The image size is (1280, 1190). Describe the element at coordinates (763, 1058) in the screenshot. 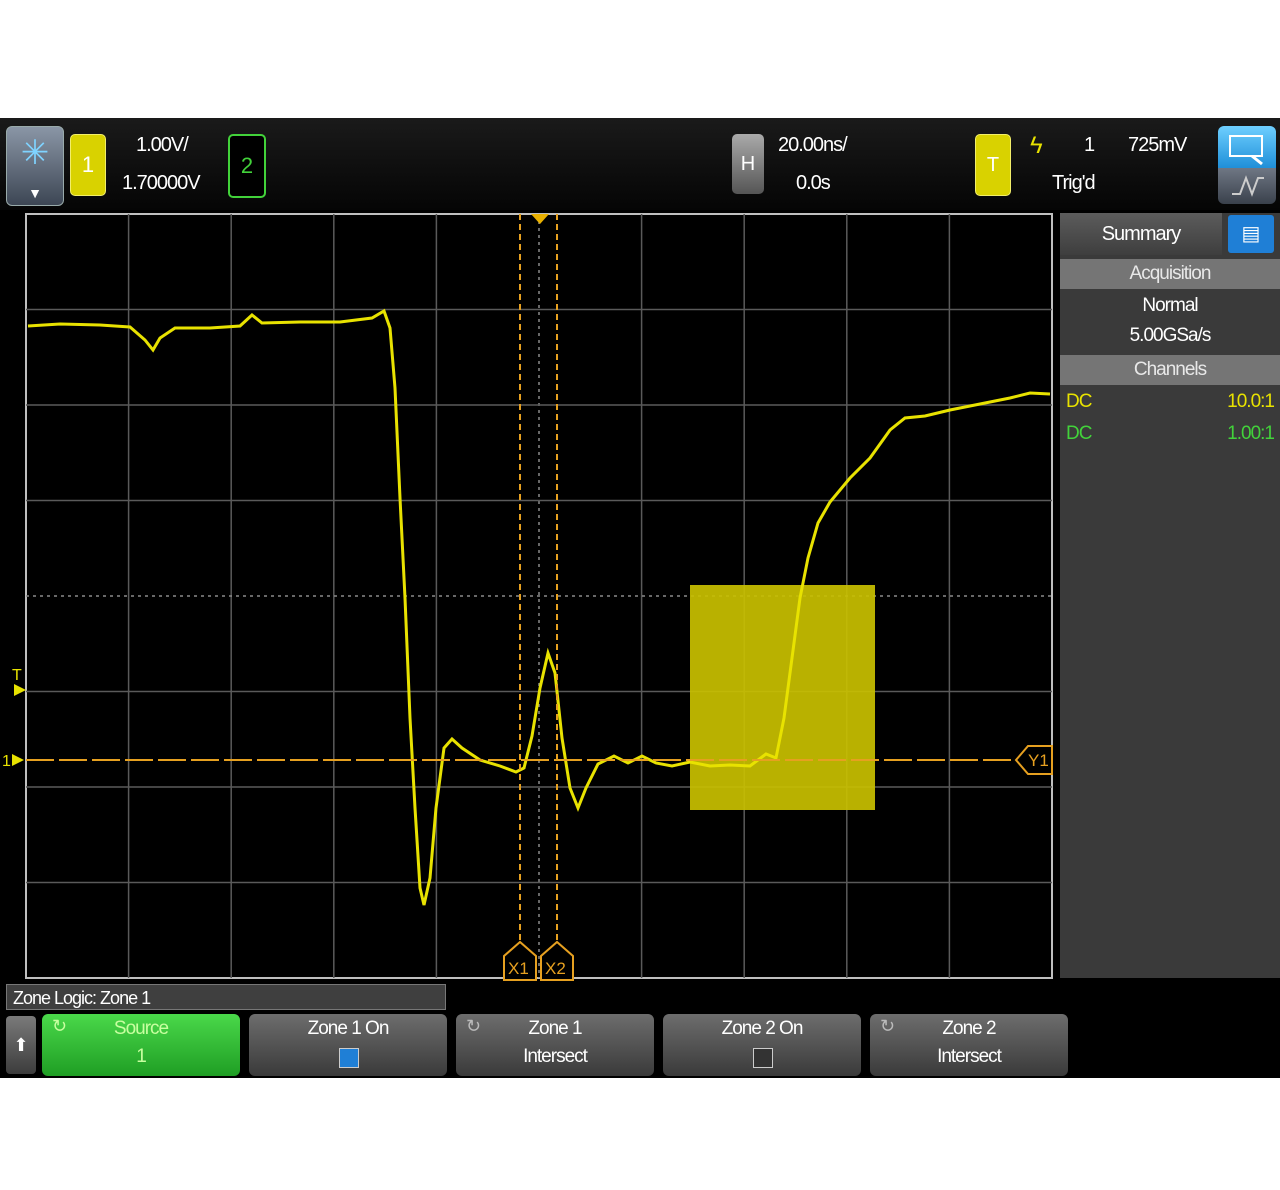

I see `zone-2-checkbox` at that location.